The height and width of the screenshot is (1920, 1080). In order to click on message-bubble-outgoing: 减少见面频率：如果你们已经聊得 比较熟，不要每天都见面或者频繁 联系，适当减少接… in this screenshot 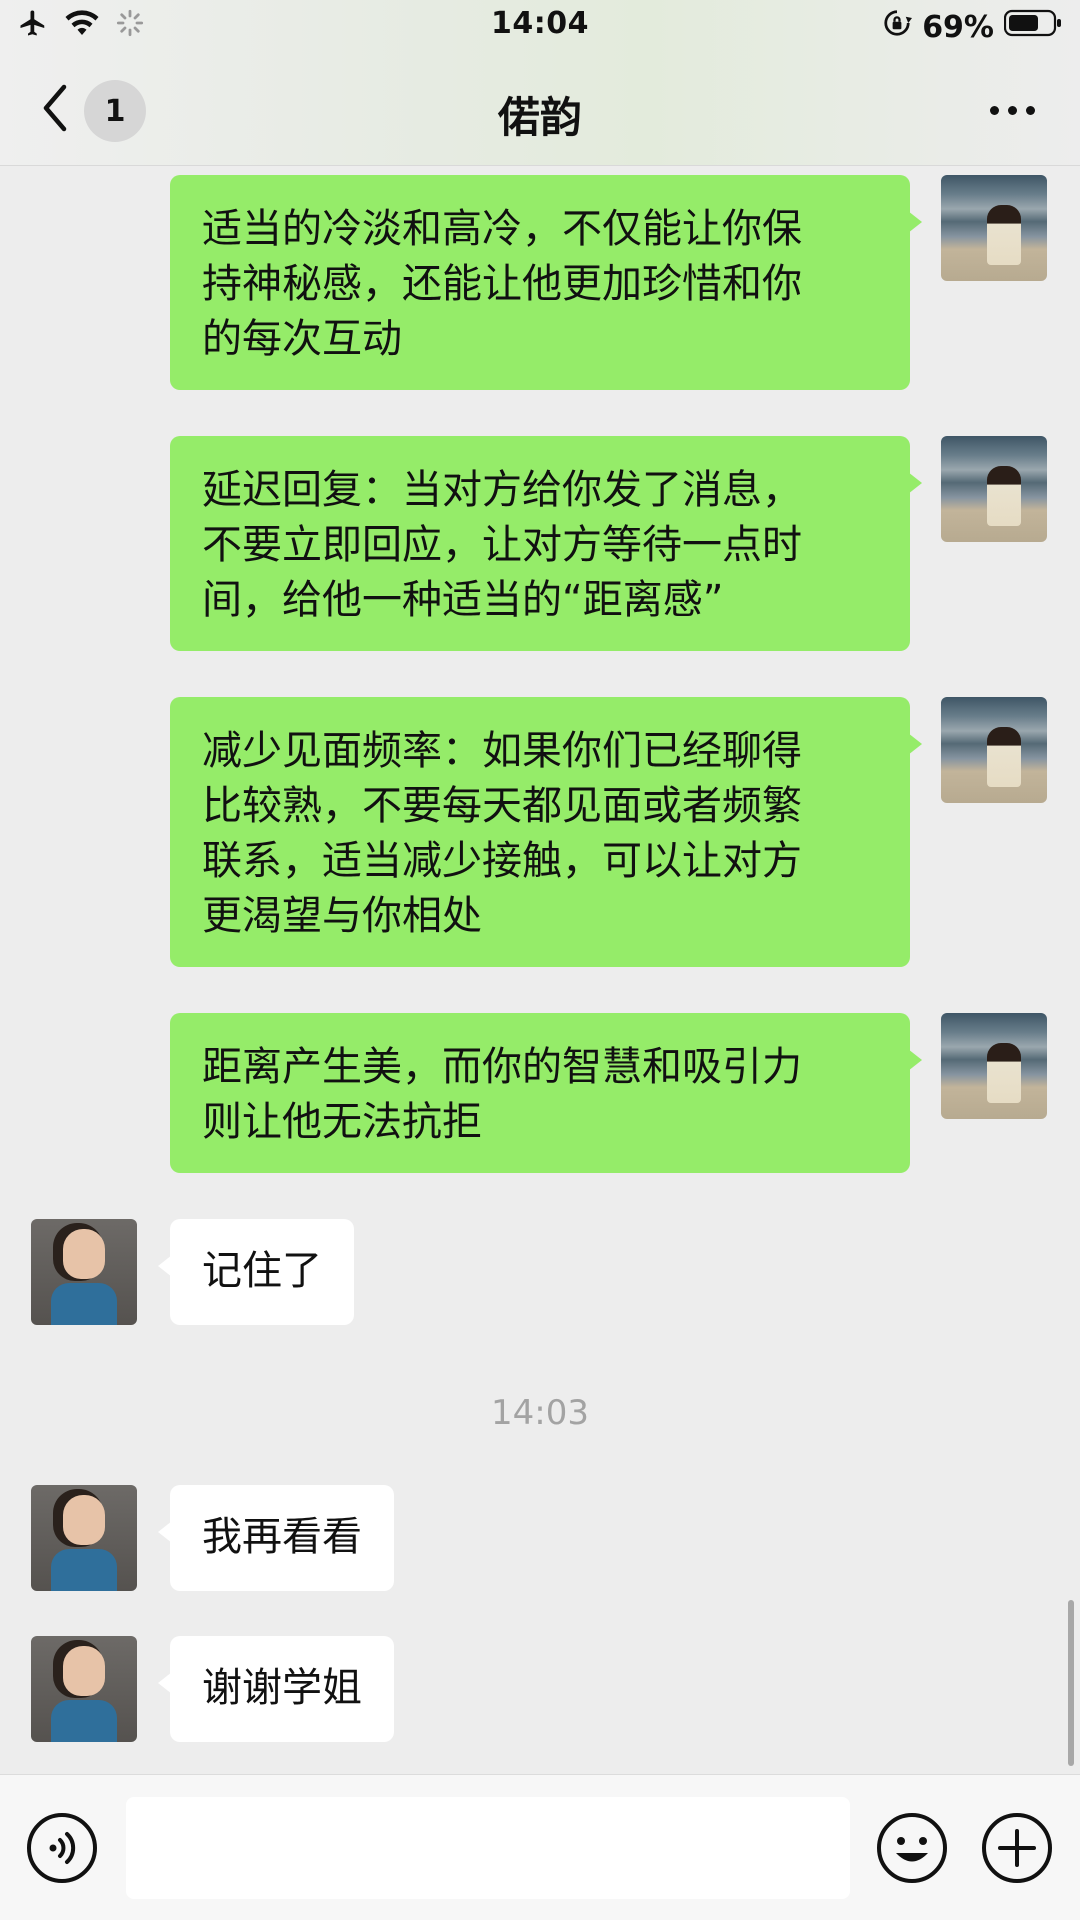, I will do `click(546, 832)`.